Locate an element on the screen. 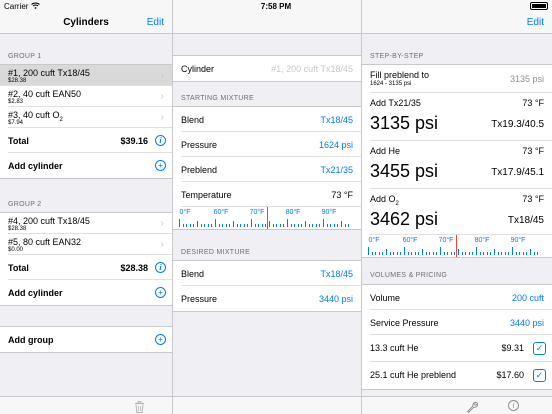 The image size is (552, 414). add-cylinder-row-1: Add cylinder + is located at coordinates (90, 165).